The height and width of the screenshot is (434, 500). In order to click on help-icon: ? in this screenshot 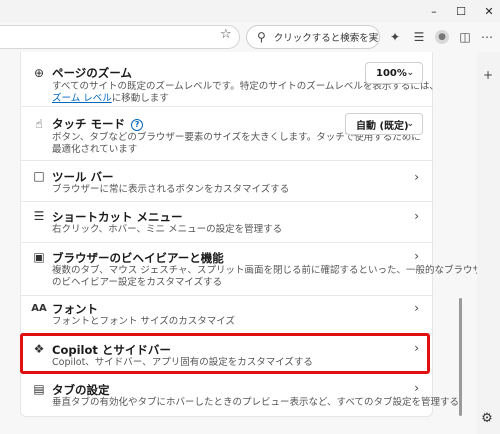, I will do `click(137, 124)`.